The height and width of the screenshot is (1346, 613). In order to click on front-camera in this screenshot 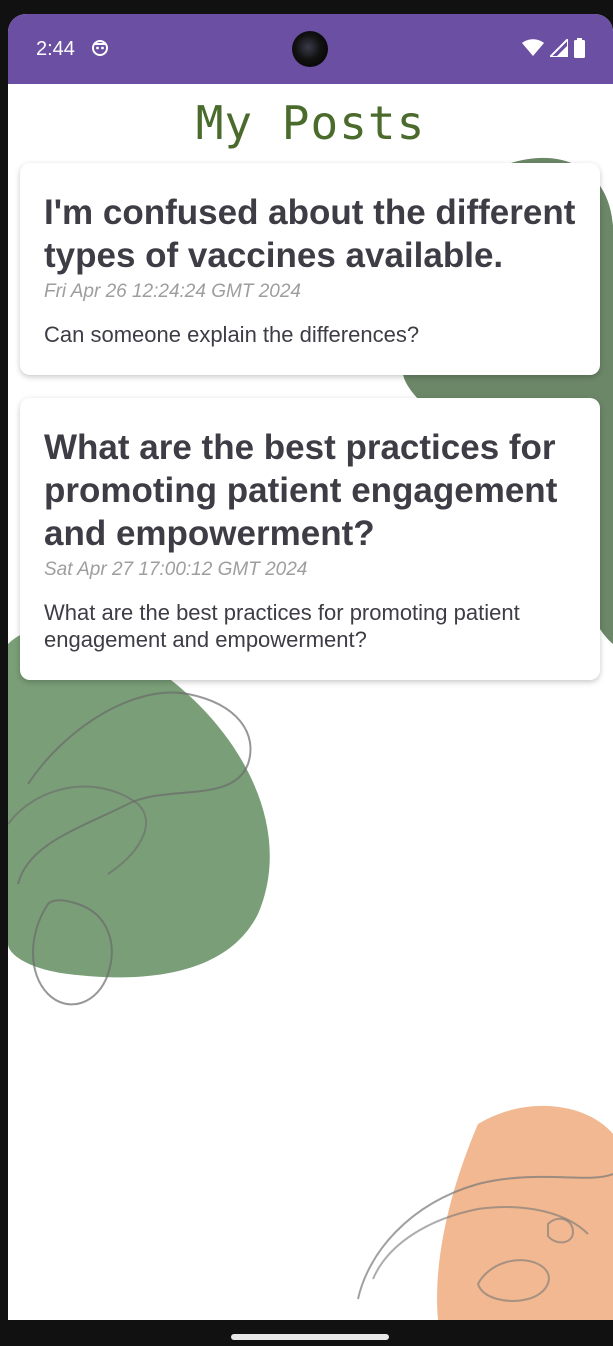, I will do `click(310, 49)`.